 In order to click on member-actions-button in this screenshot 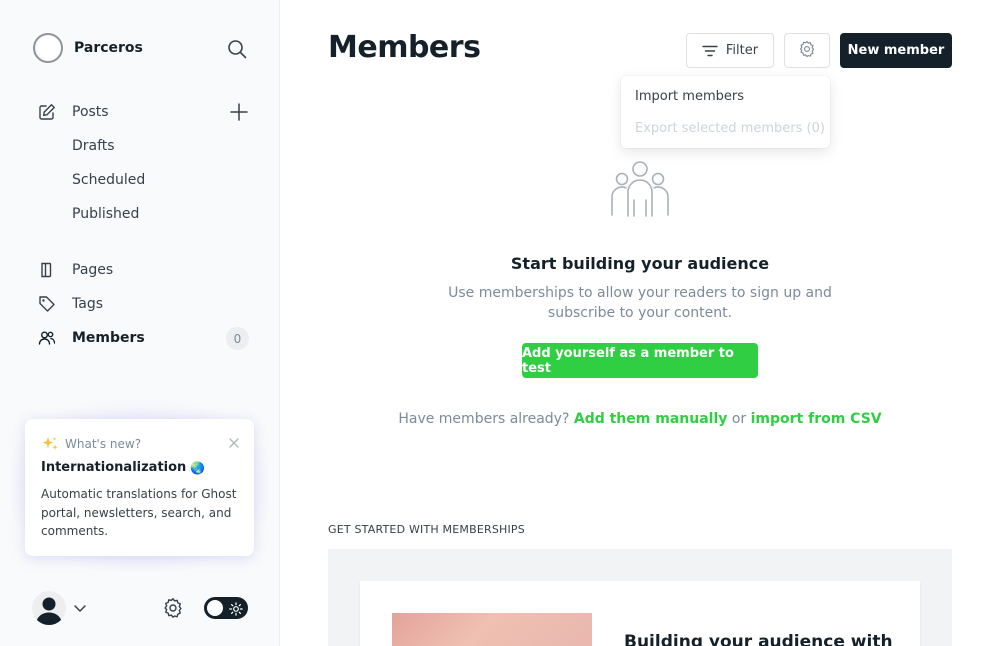, I will do `click(807, 50)`.